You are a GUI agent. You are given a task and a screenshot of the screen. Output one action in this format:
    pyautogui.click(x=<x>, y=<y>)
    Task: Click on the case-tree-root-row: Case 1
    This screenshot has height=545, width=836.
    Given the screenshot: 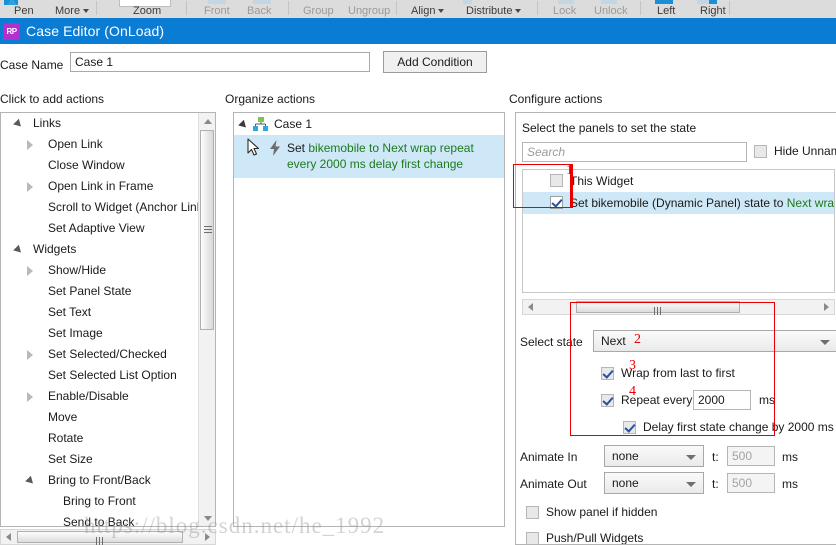 What is the action you would take?
    pyautogui.click(x=369, y=124)
    